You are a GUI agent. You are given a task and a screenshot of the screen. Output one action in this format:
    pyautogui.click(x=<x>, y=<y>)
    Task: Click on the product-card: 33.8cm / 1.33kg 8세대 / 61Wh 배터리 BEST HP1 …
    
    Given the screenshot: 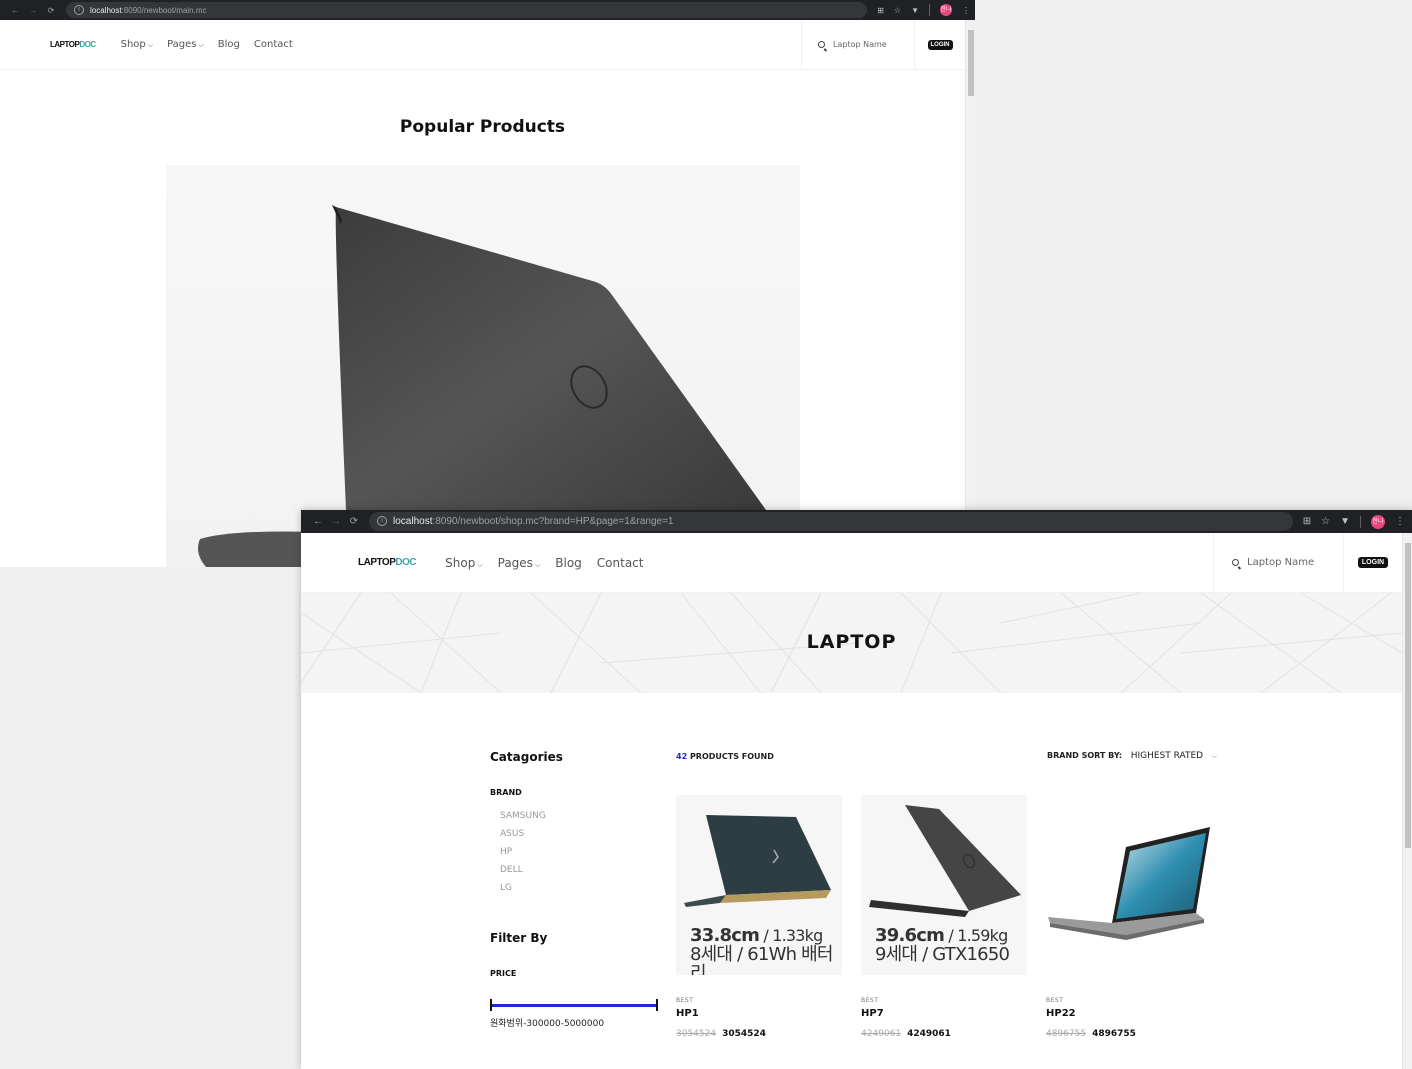 What is the action you would take?
    pyautogui.click(x=759, y=917)
    